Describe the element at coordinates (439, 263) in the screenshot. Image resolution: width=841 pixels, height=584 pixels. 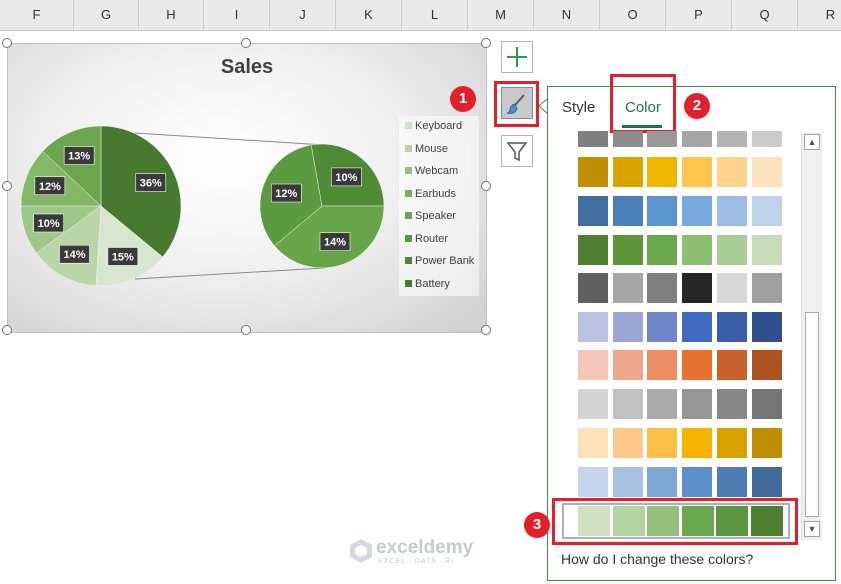
I see `legend-item-power-bank: Power Bank` at that location.